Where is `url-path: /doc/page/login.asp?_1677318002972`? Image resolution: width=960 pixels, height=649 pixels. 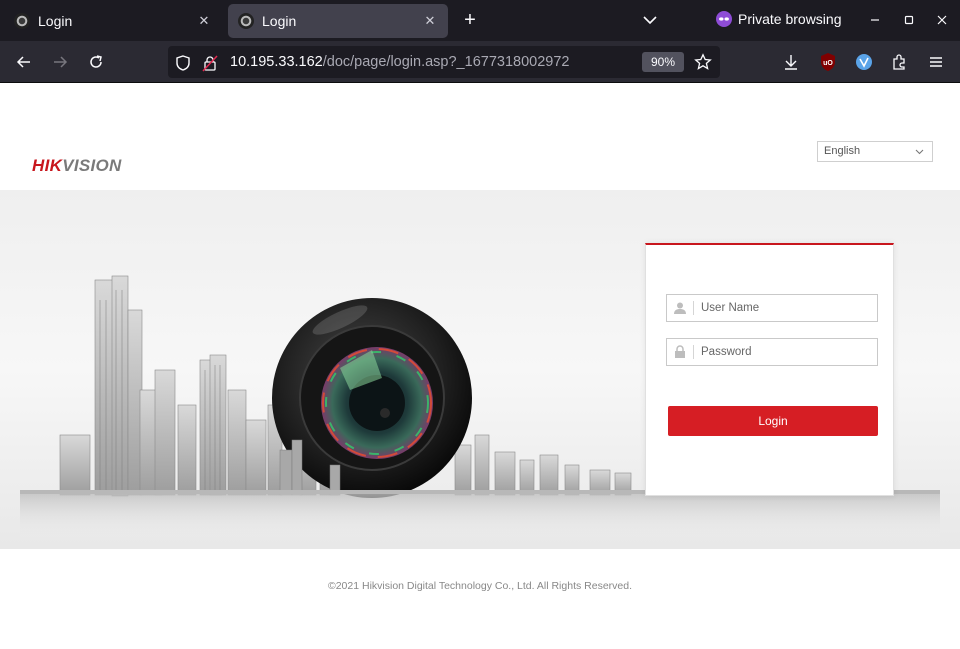
url-path: /doc/page/login.asp?_1677318002972 is located at coordinates (446, 62).